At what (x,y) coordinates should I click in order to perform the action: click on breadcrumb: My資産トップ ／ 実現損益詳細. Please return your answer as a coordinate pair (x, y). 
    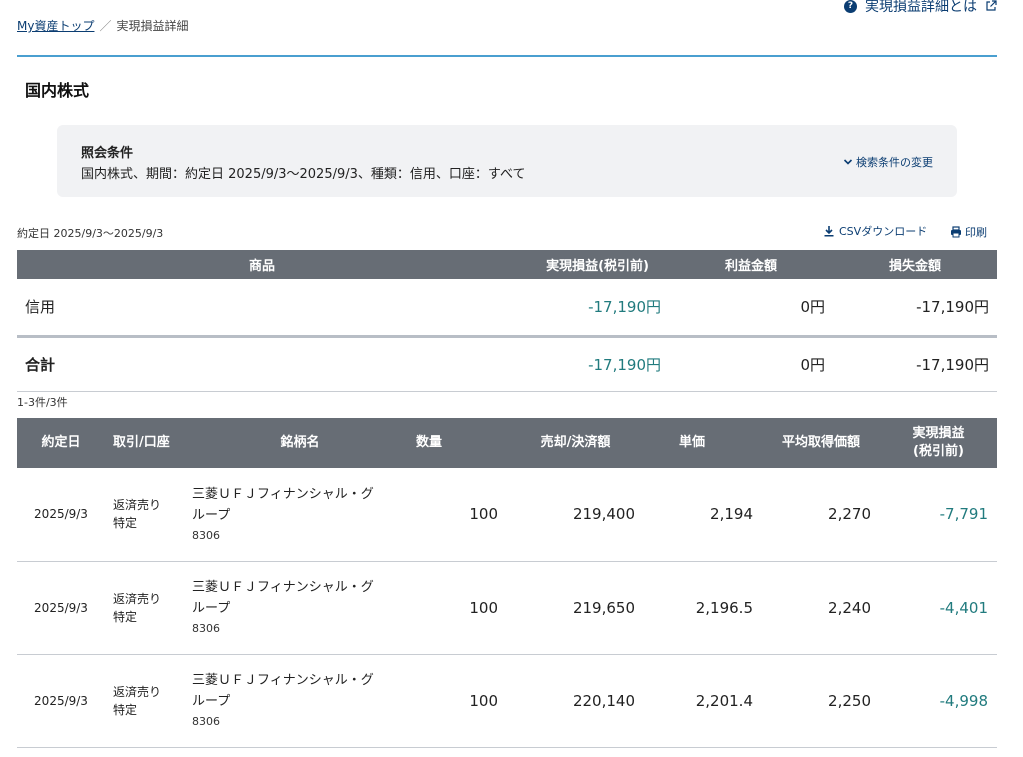
    Looking at the image, I should click on (103, 25).